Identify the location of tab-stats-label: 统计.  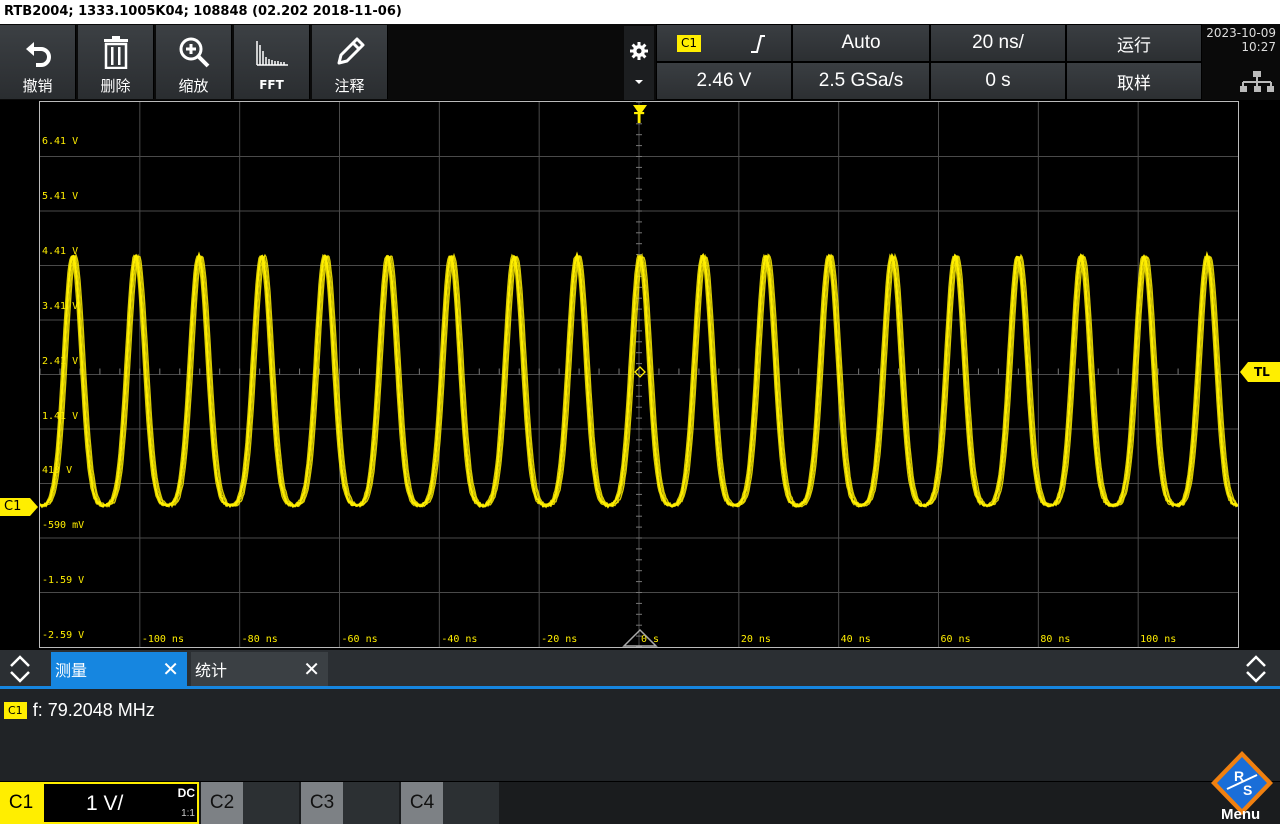
(211, 670).